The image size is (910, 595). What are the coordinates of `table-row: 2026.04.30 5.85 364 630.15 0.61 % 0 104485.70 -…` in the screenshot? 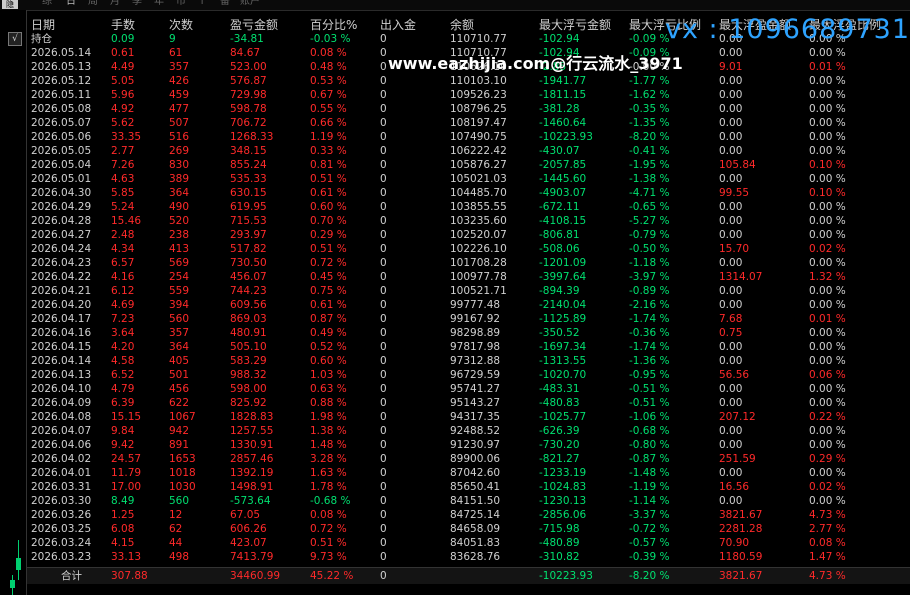 It's located at (468, 193).